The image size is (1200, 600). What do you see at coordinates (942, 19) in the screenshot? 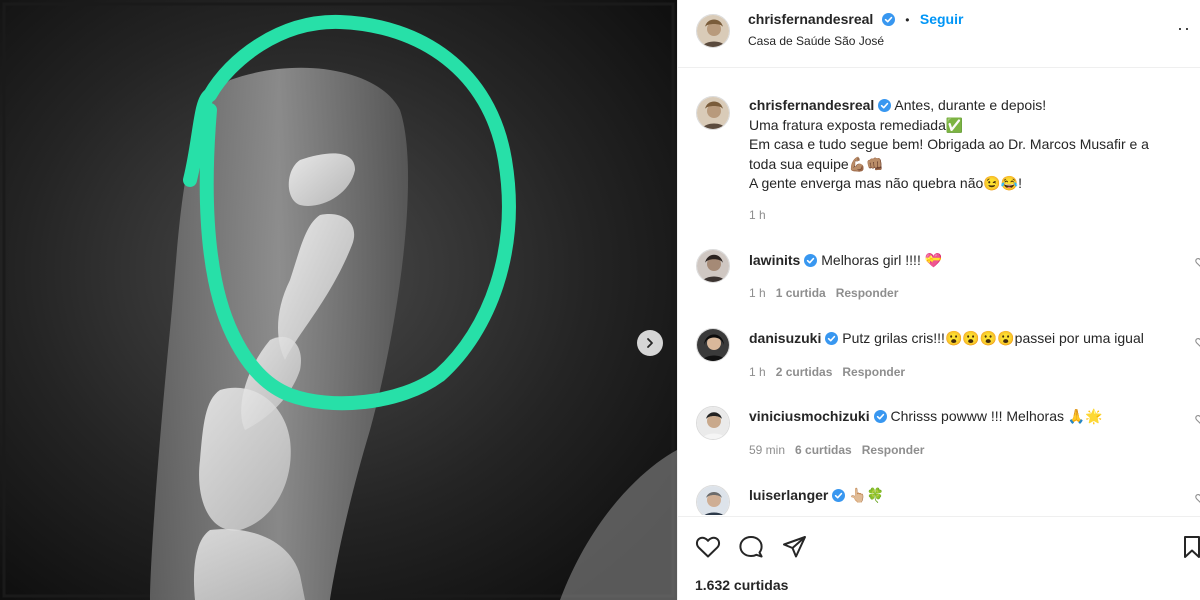
I see `follow-button: Seguir` at bounding box center [942, 19].